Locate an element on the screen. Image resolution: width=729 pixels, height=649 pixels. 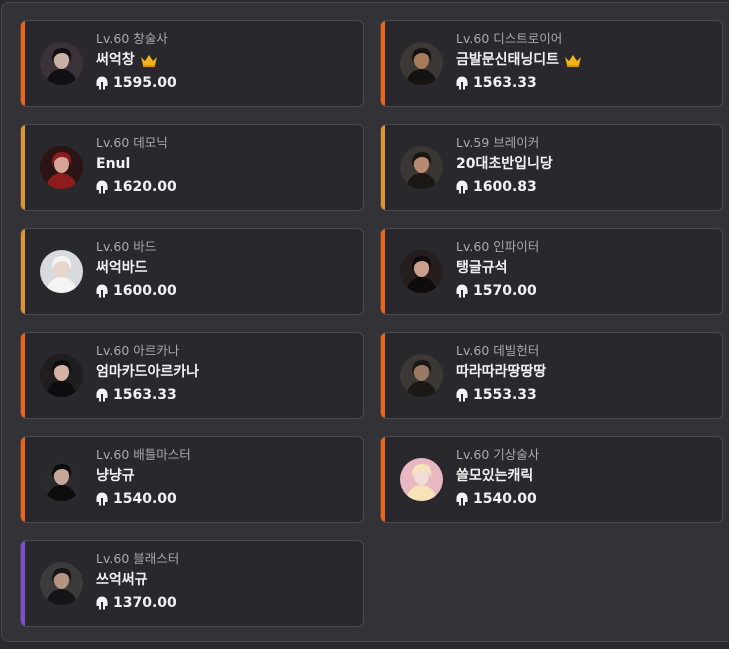
character-name: Enul is located at coordinates (136, 164).